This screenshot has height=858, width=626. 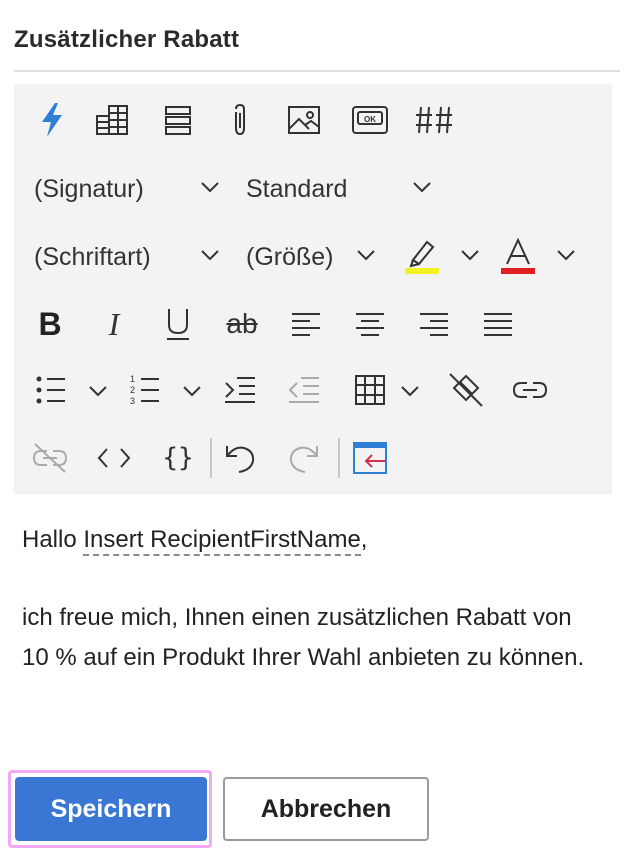 What do you see at coordinates (114, 324) in the screenshot?
I see `italic-icon: I` at bounding box center [114, 324].